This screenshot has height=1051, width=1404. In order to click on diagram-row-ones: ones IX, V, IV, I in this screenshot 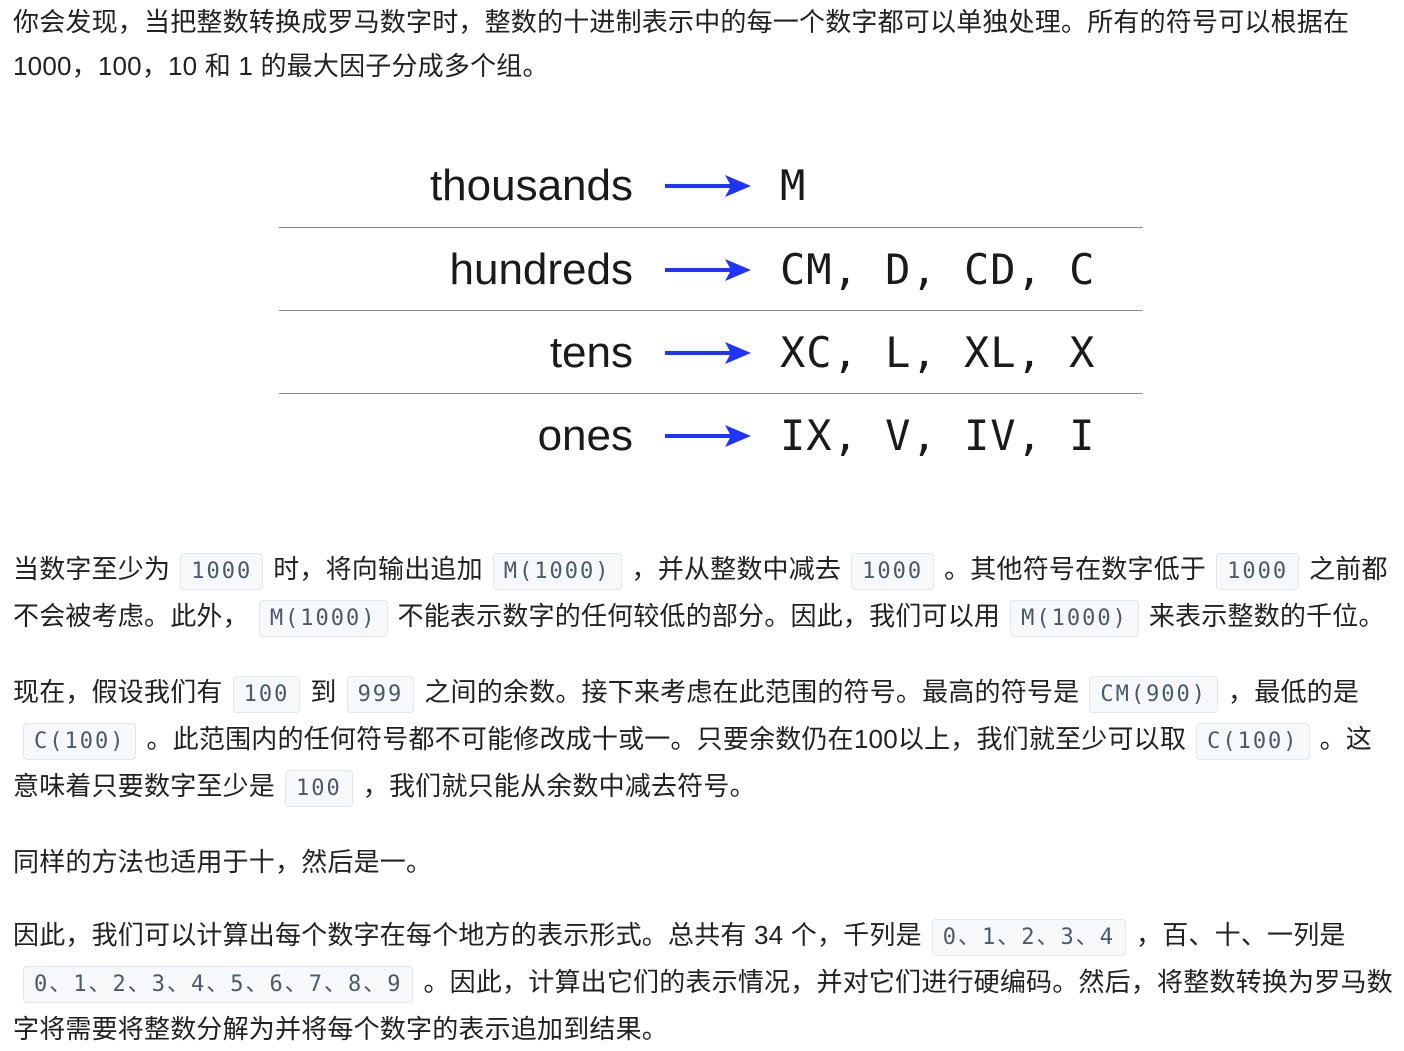, I will do `click(703, 435)`.